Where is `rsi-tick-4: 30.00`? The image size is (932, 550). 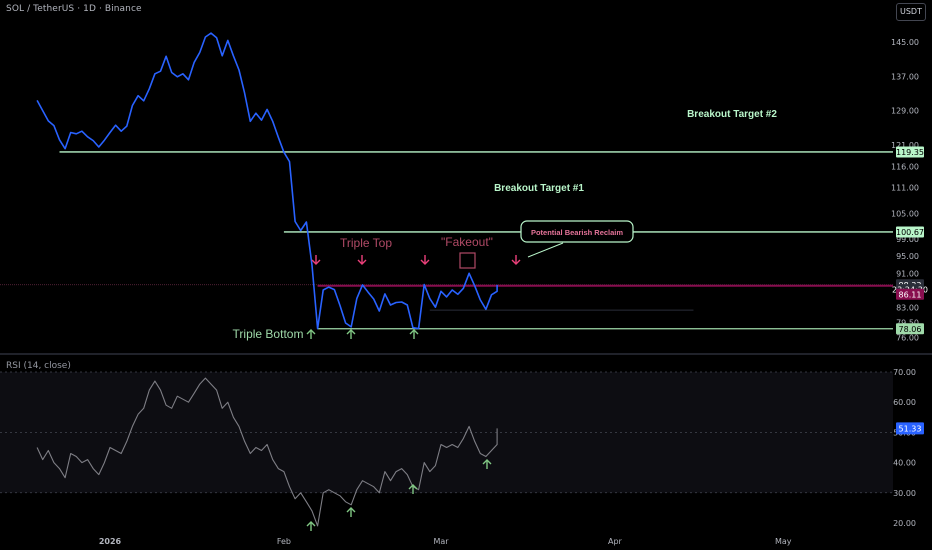
rsi-tick-4: 30.00 is located at coordinates (904, 493).